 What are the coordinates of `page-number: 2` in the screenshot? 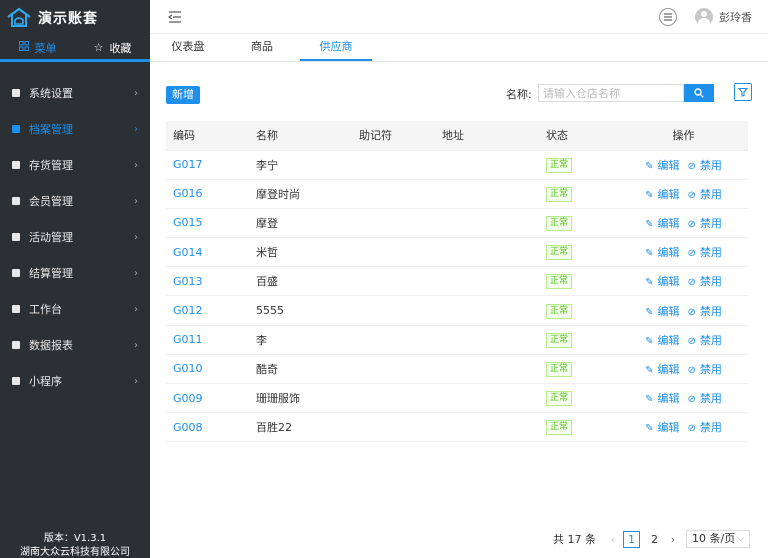 It's located at (654, 539).